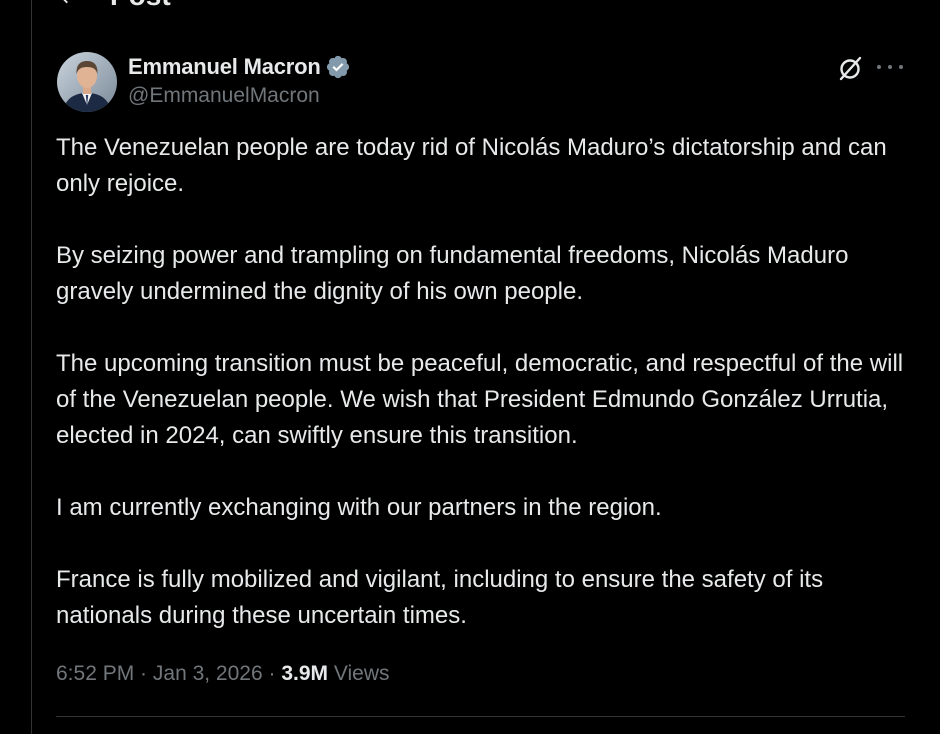 This screenshot has height=734, width=940. Describe the element at coordinates (850, 68) in the screenshot. I see `grok-icon` at that location.